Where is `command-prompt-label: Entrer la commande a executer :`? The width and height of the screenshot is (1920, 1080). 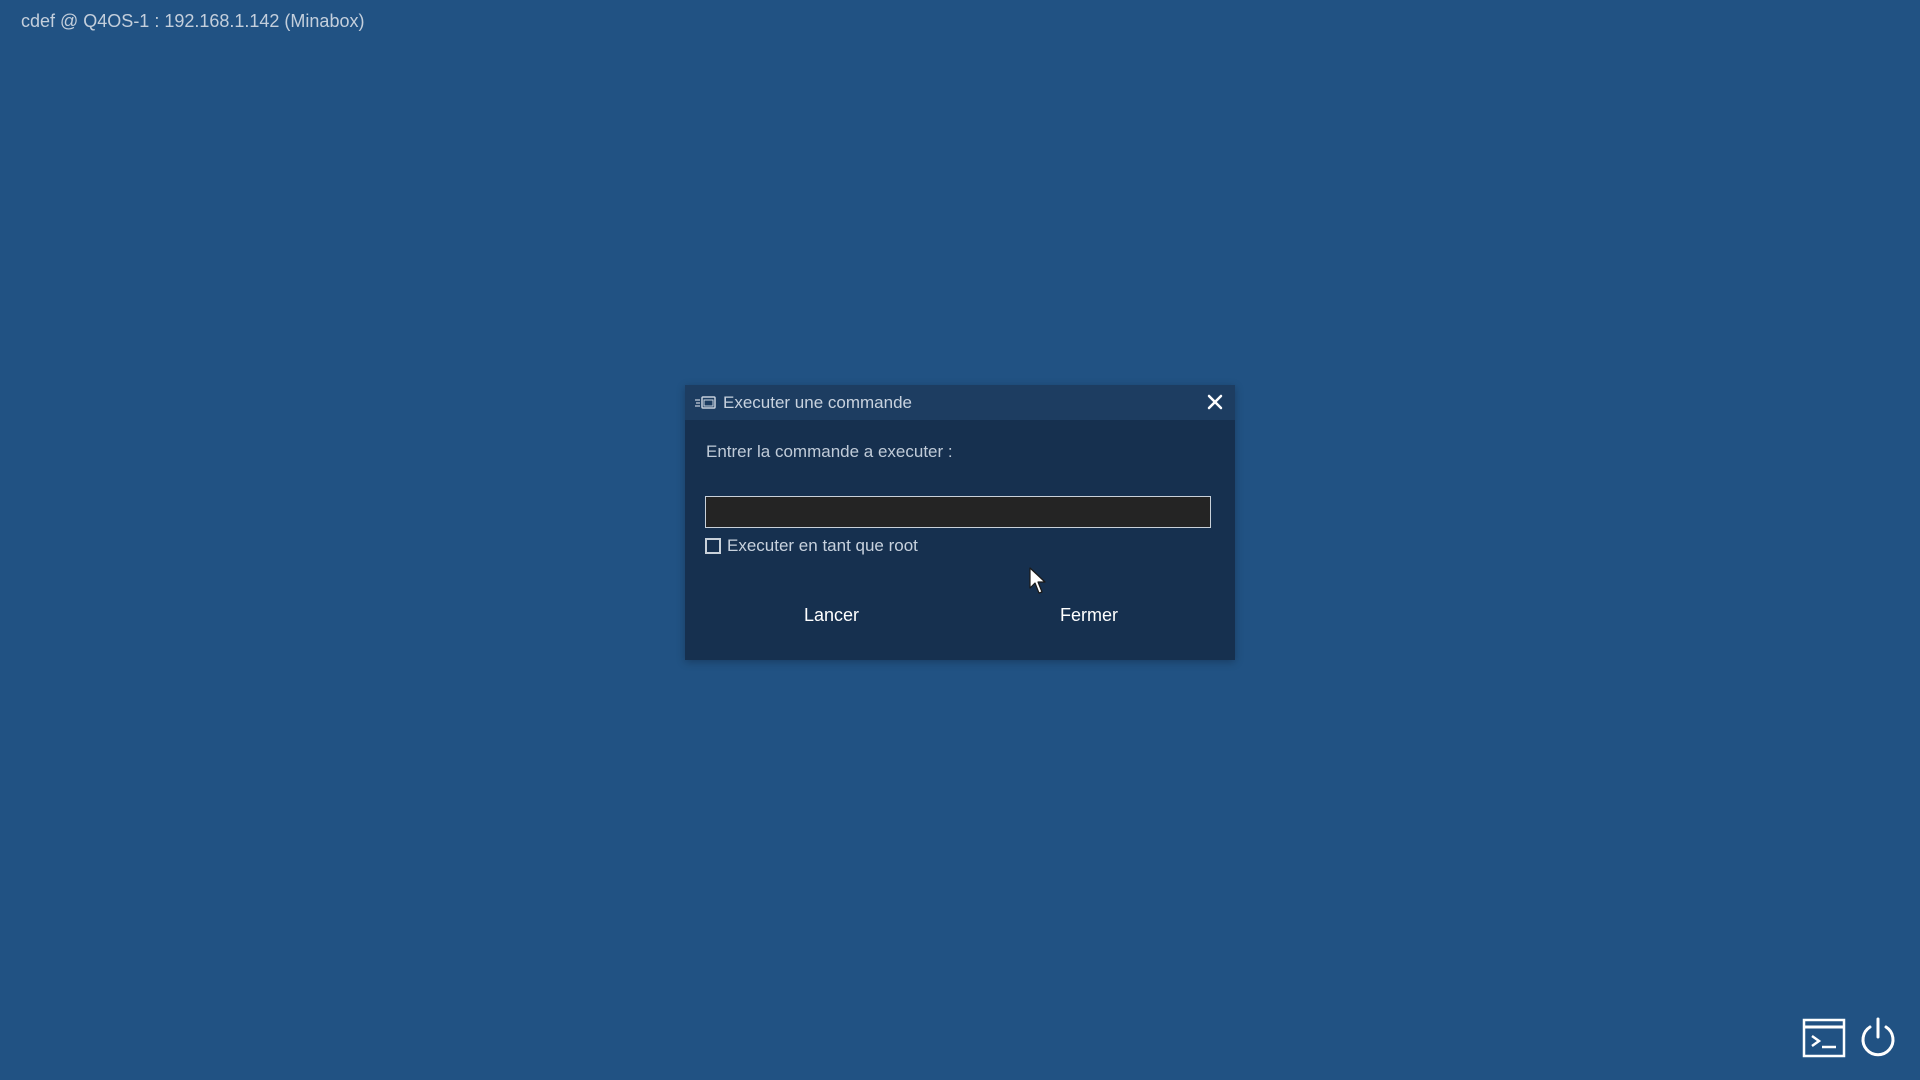 command-prompt-label: Entrer la commande a executer : is located at coordinates (829, 451).